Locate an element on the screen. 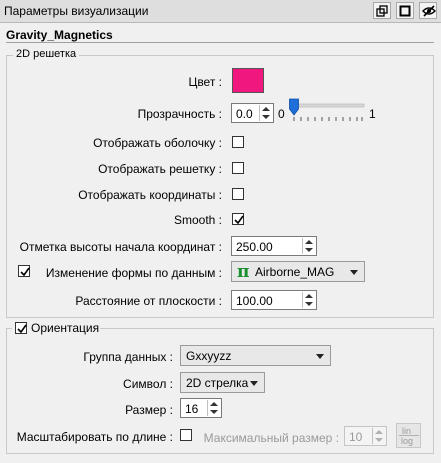 The image size is (441, 463). max-size-label: Максимальный размер : is located at coordinates (271, 438).